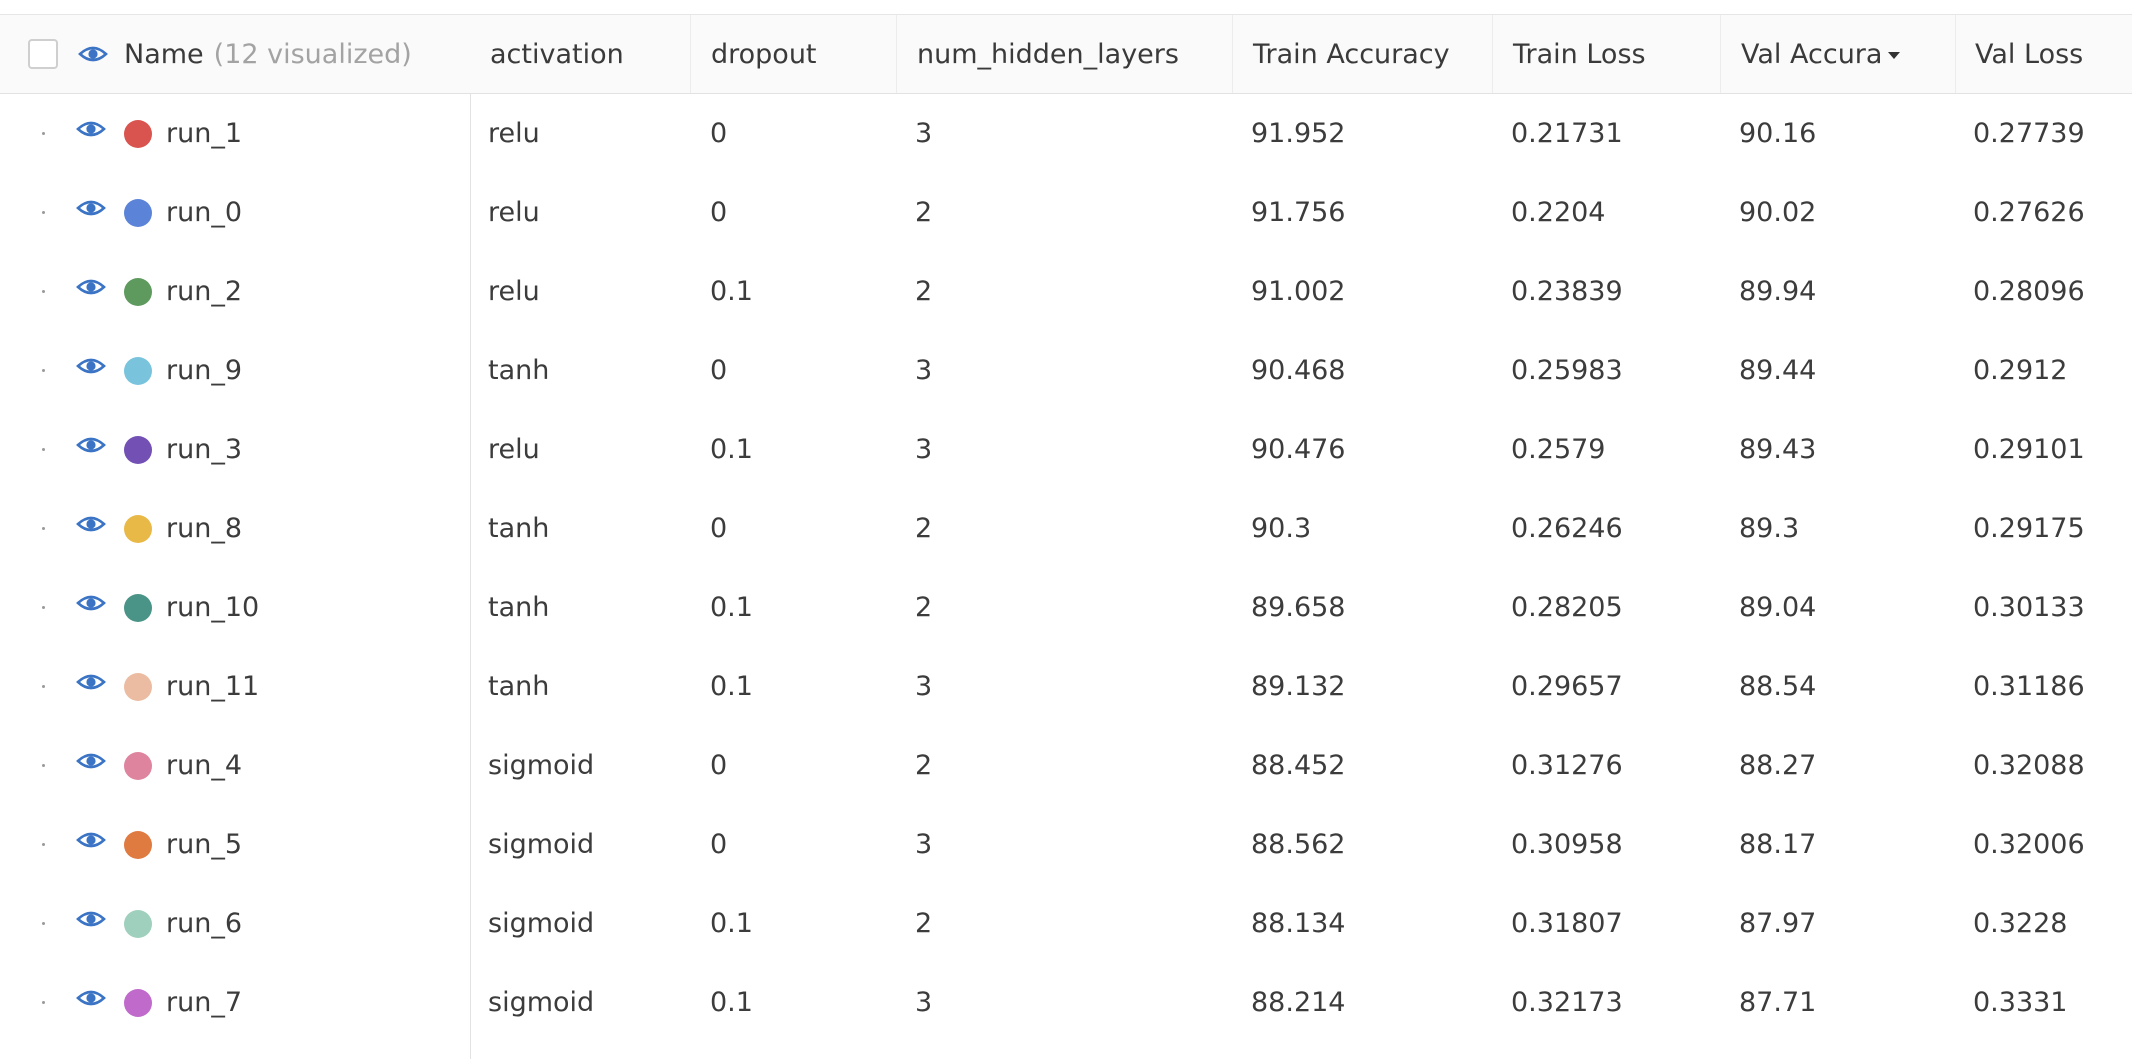  What do you see at coordinates (204, 923) in the screenshot?
I see `run-name: run_6` at bounding box center [204, 923].